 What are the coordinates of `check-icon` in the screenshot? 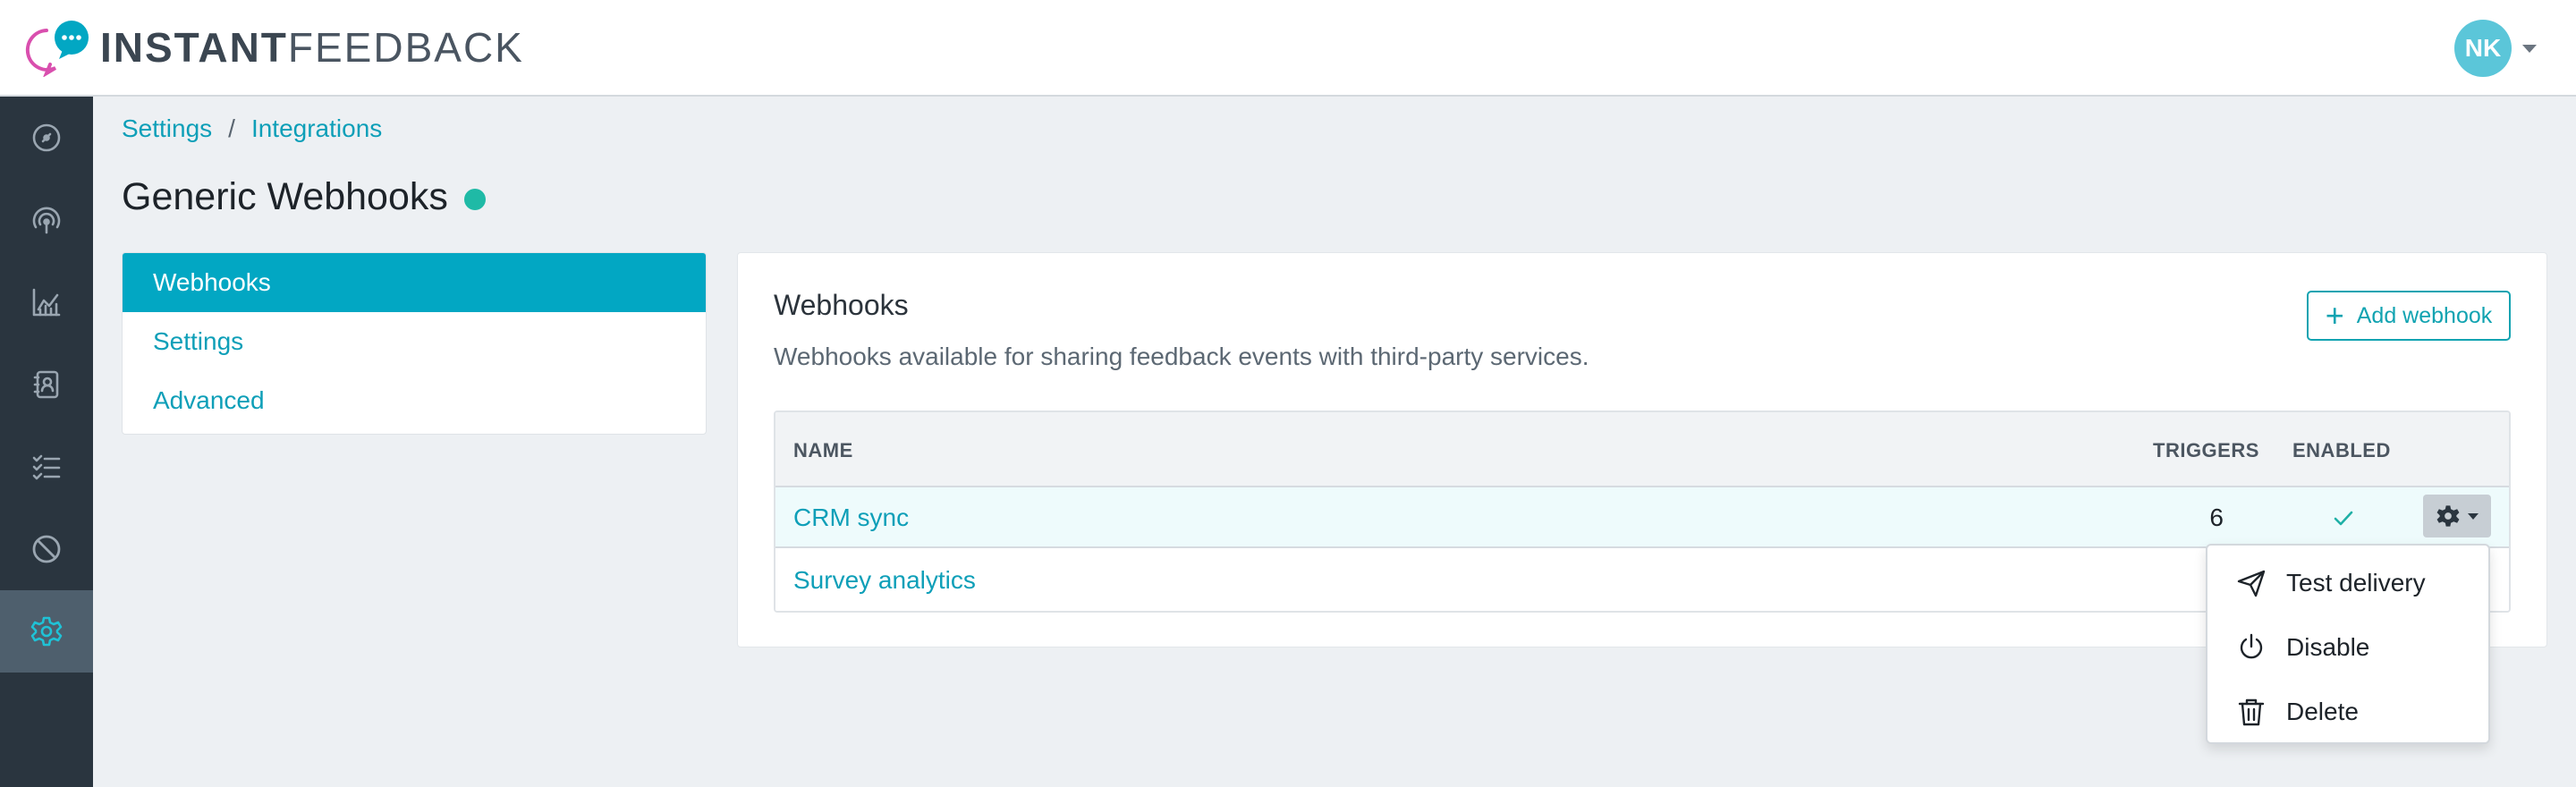 It's located at (2343, 518).